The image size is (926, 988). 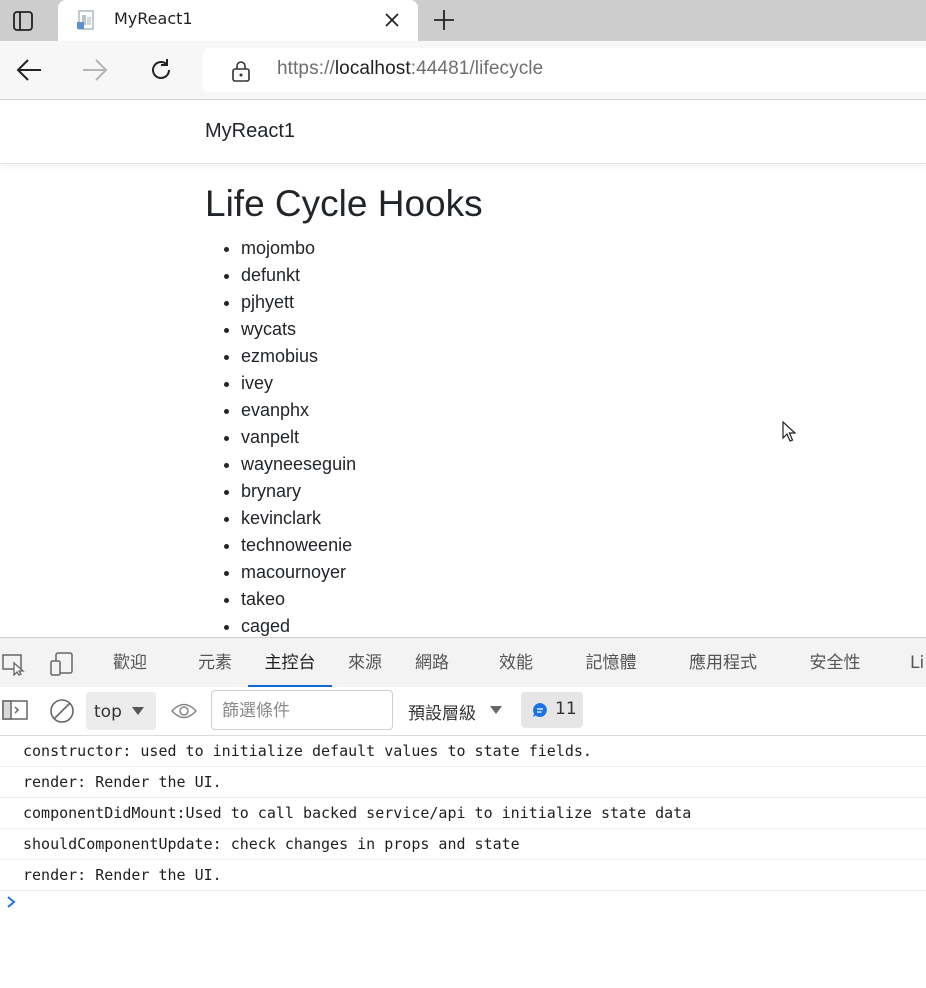 I want to click on list-item: caged, so click(x=298, y=626).